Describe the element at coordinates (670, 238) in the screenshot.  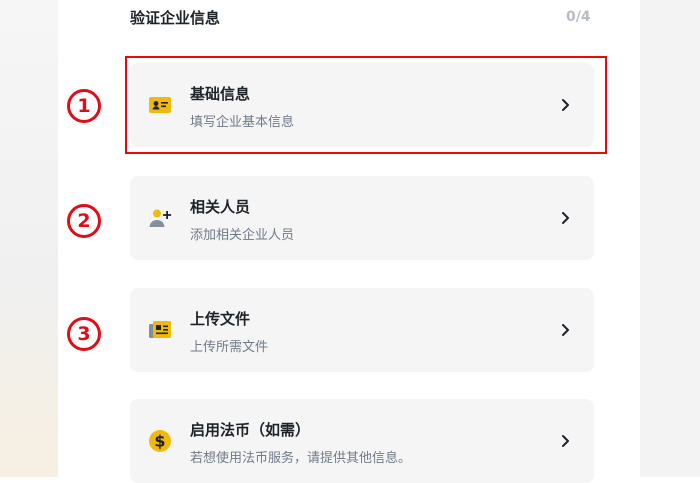
I see `right-background` at that location.